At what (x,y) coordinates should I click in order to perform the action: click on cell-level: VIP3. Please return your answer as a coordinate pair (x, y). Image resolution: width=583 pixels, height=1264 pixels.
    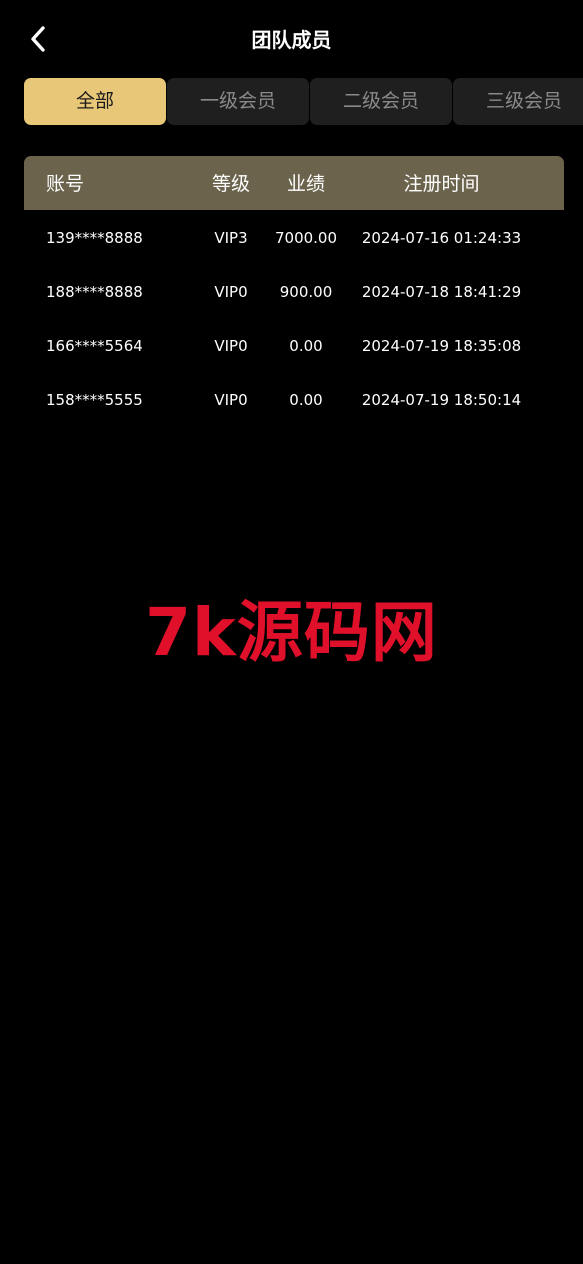
    Looking at the image, I should click on (231, 238).